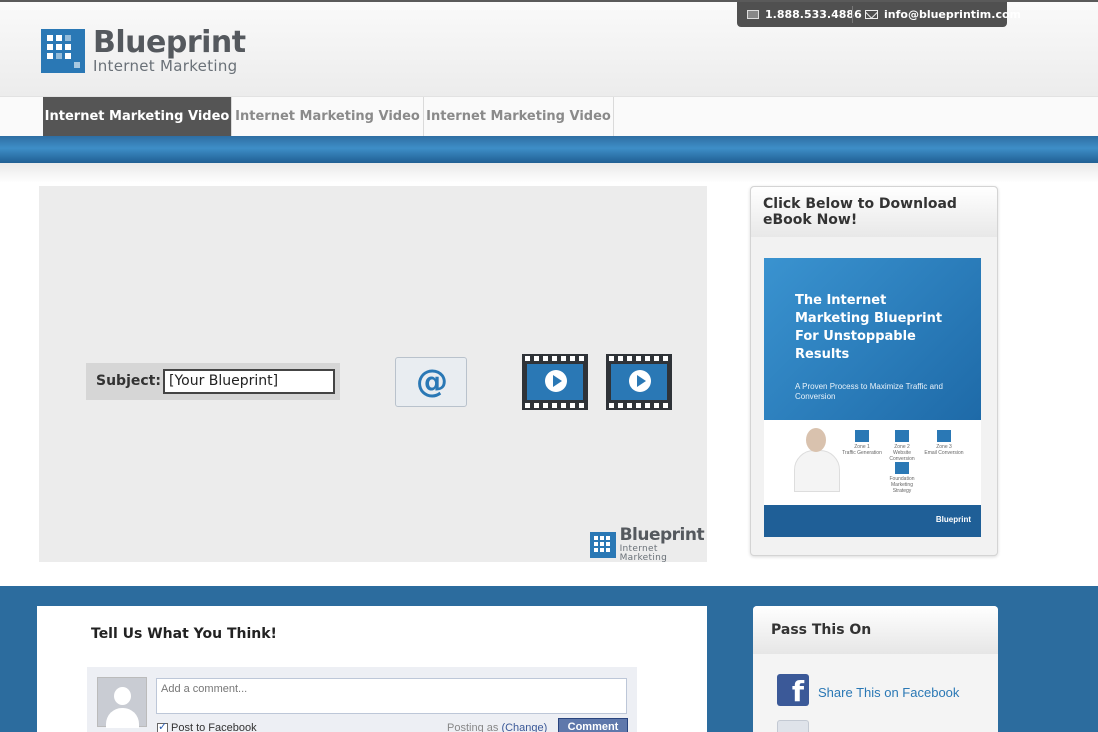  Describe the element at coordinates (953, 519) in the screenshot. I see `ebook-cover-logo: Blueprint` at that location.